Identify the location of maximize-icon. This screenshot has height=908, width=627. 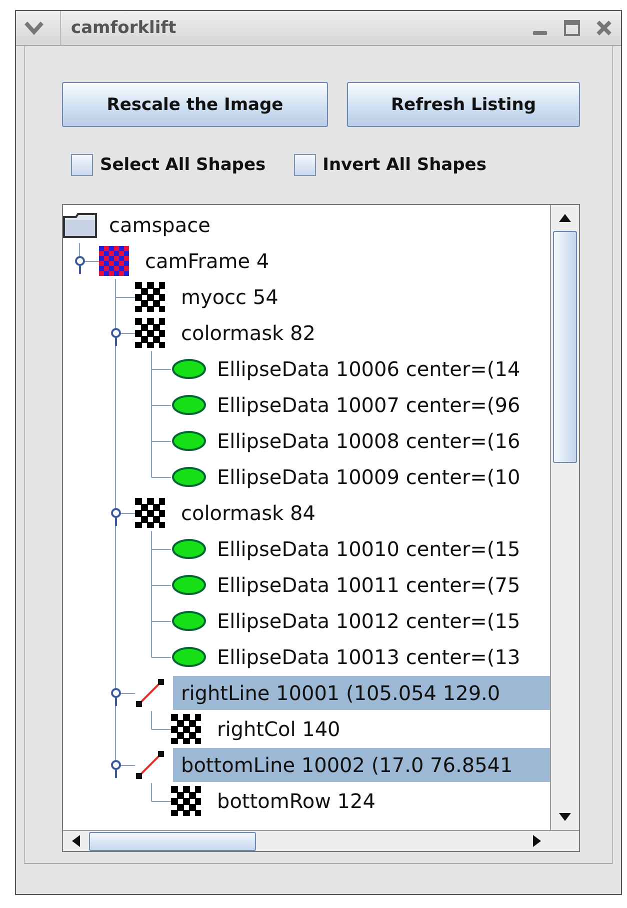
(572, 28).